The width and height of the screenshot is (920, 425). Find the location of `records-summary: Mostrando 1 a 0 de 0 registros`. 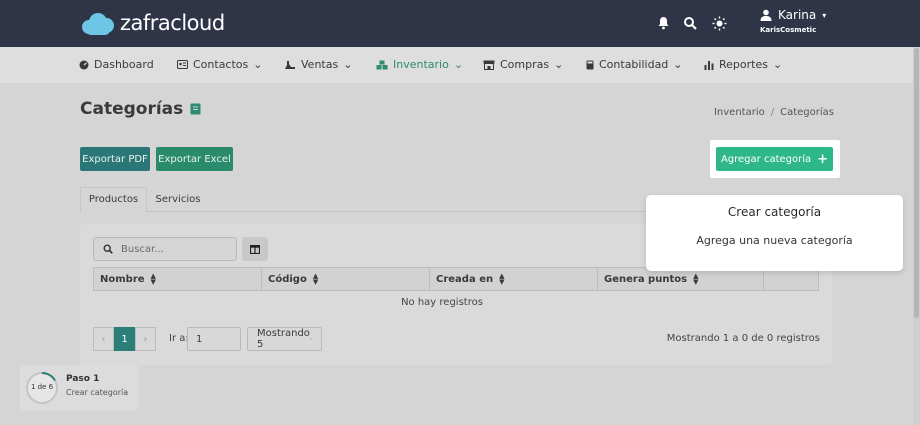

records-summary: Mostrando 1 a 0 de 0 registros is located at coordinates (743, 338).